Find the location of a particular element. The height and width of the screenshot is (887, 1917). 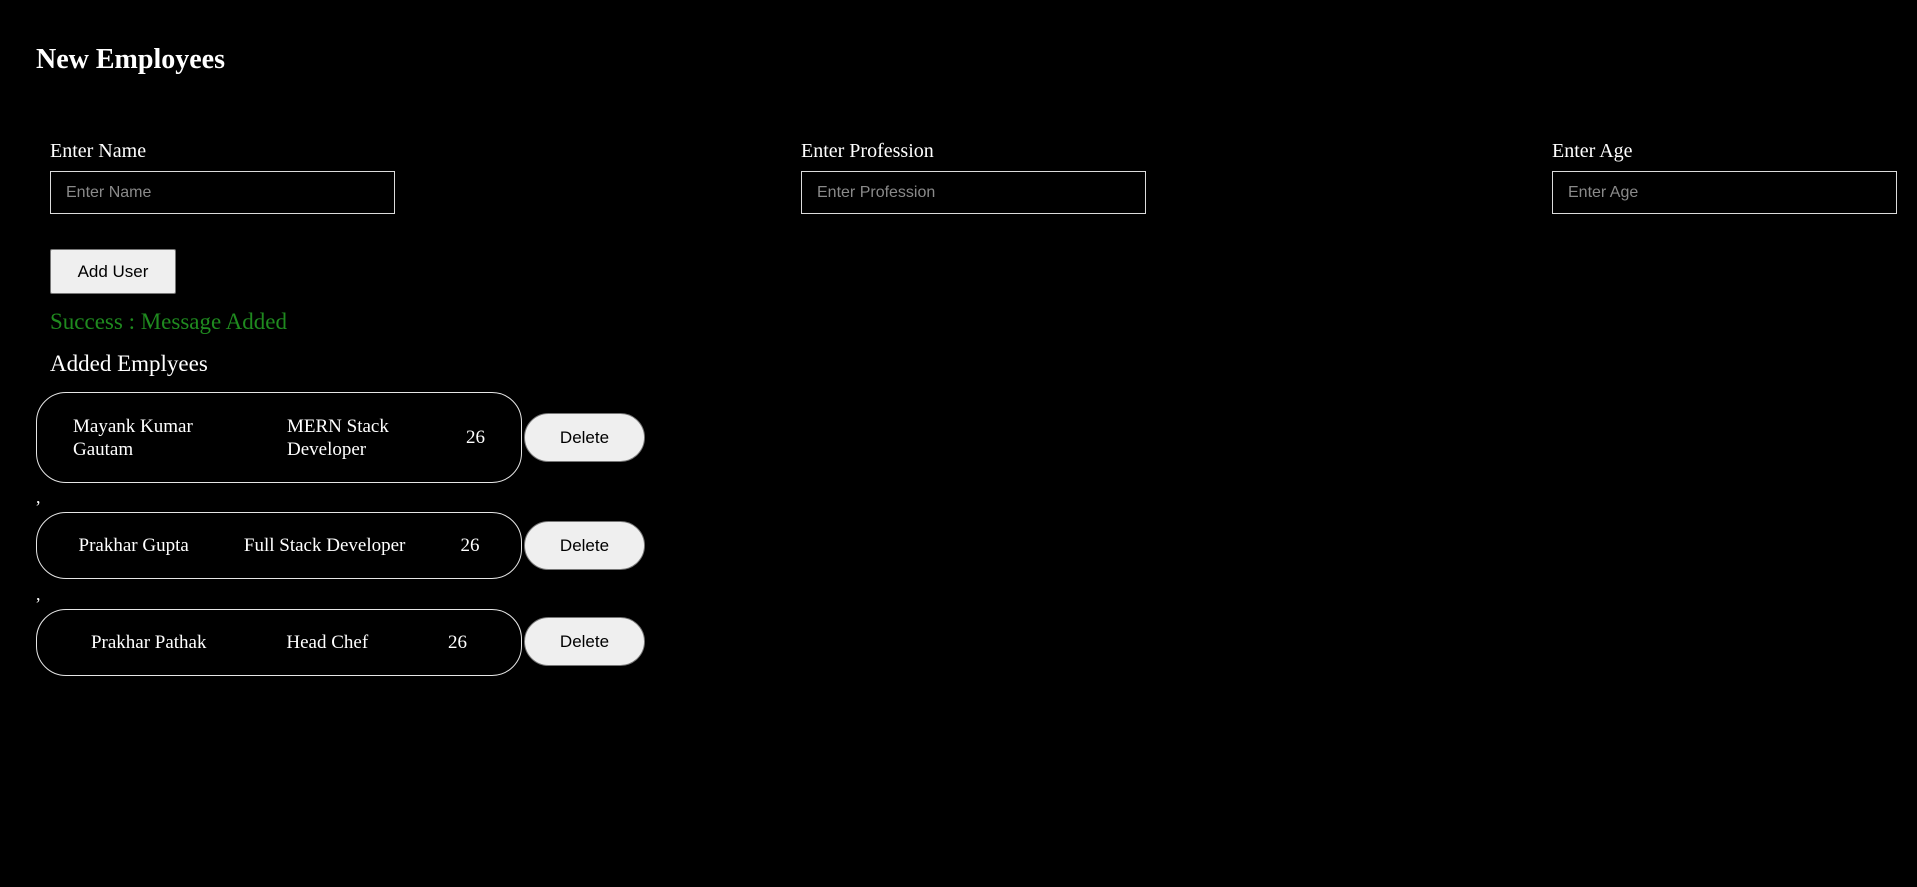

add-user-button: Add User is located at coordinates (113, 271).